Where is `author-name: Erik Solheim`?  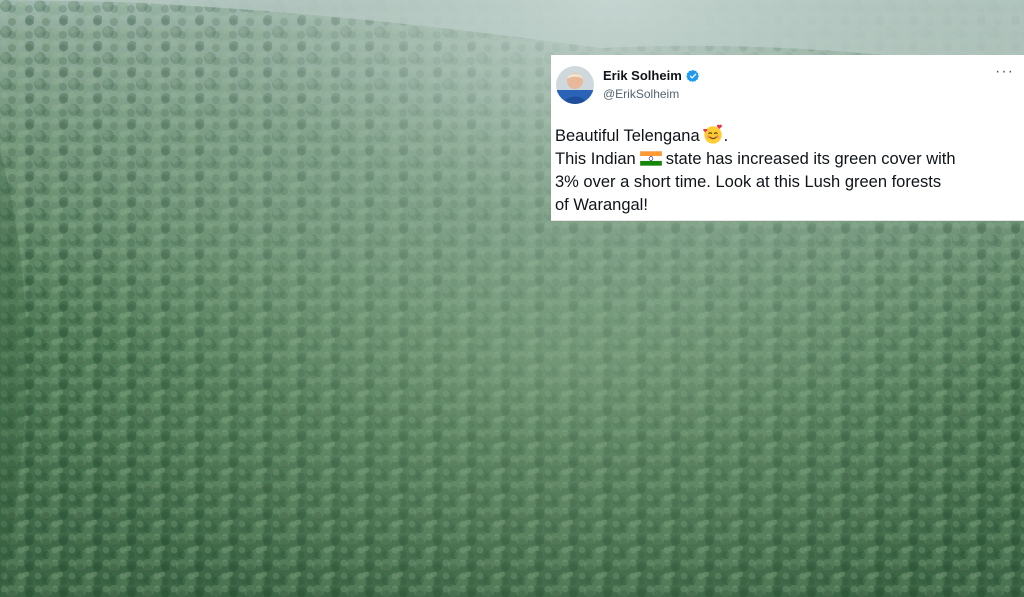 author-name: Erik Solheim is located at coordinates (642, 75).